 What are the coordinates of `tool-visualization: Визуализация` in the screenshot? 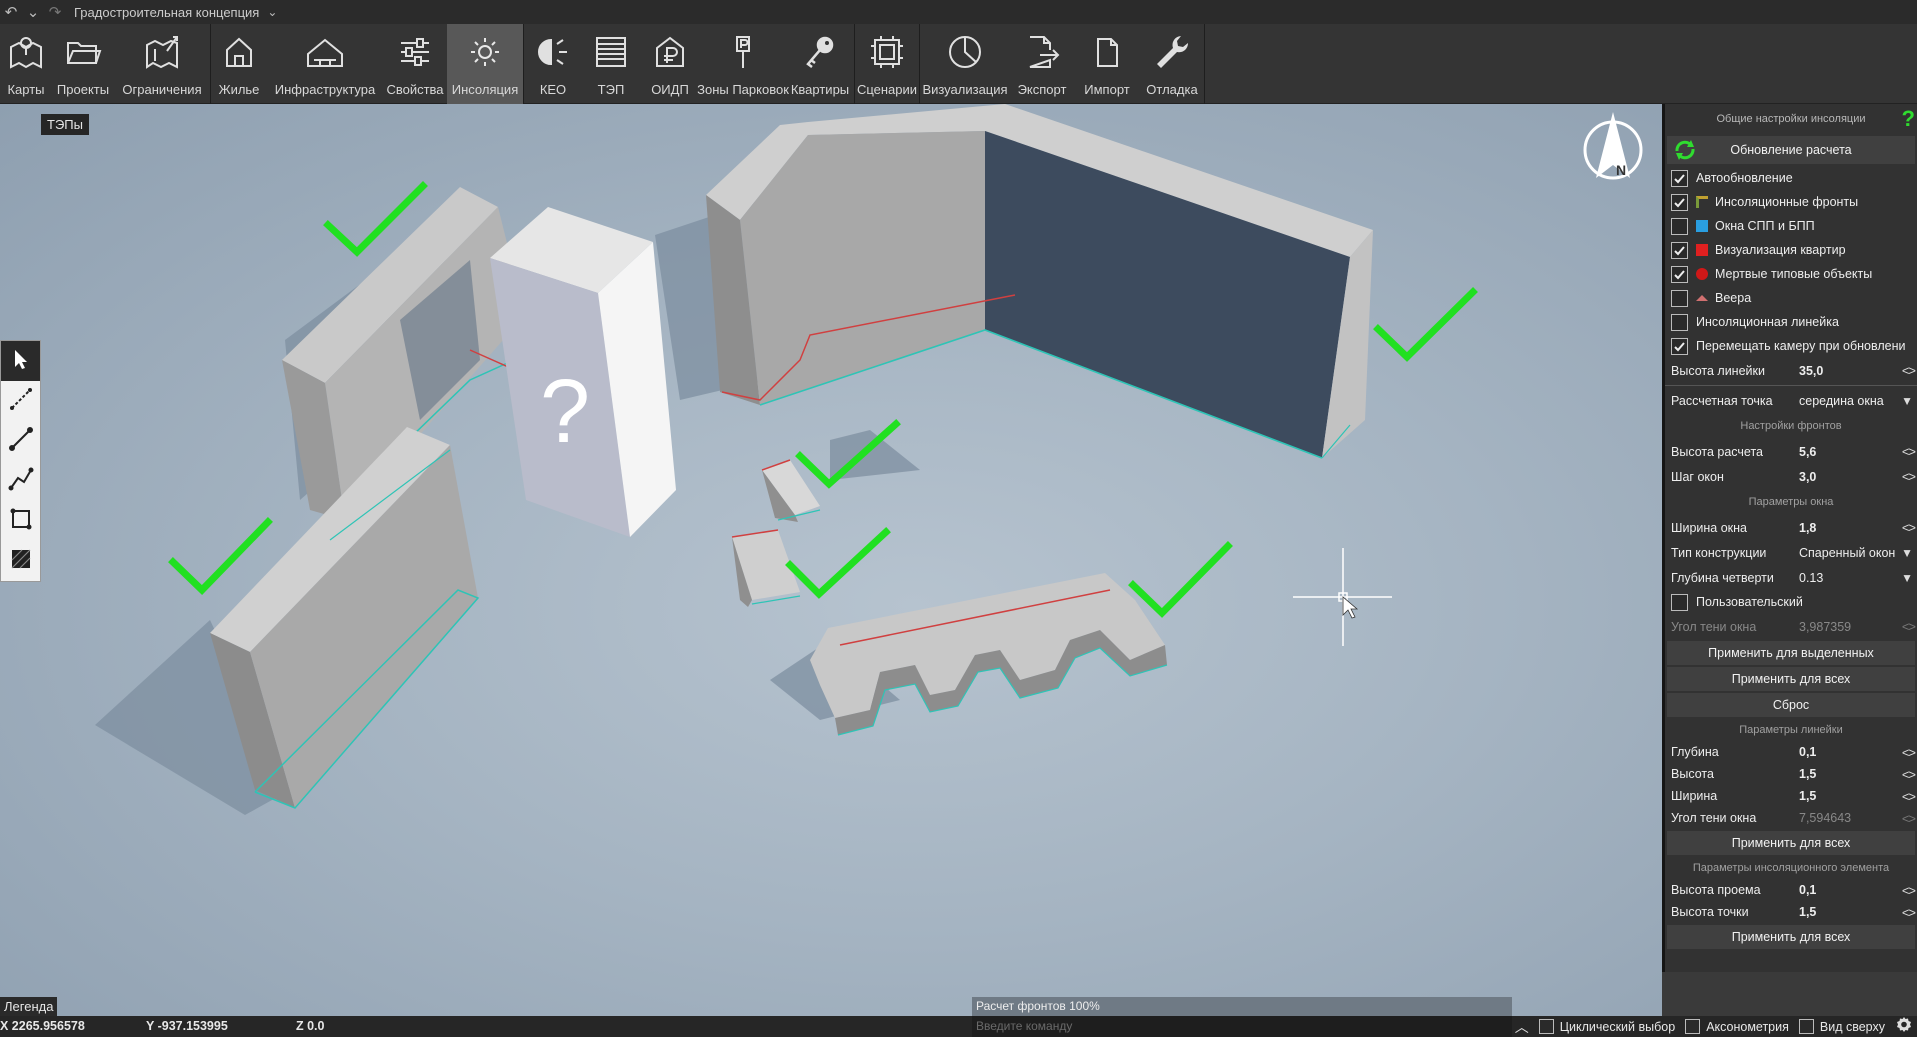 It's located at (965, 64).